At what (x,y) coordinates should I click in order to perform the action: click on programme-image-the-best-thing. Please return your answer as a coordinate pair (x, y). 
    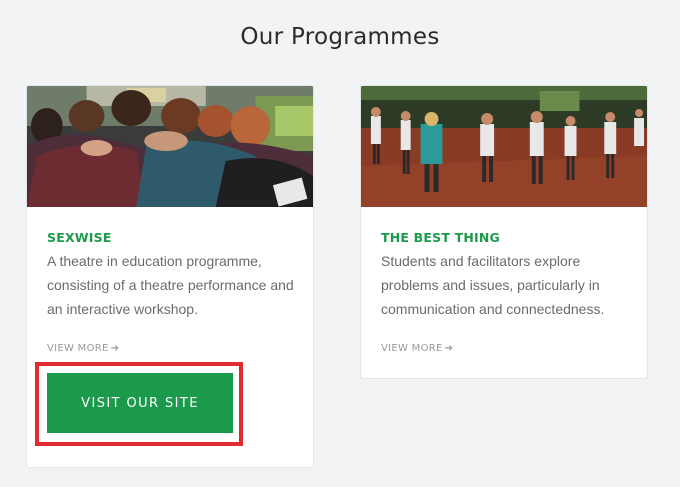
    Looking at the image, I should click on (504, 146).